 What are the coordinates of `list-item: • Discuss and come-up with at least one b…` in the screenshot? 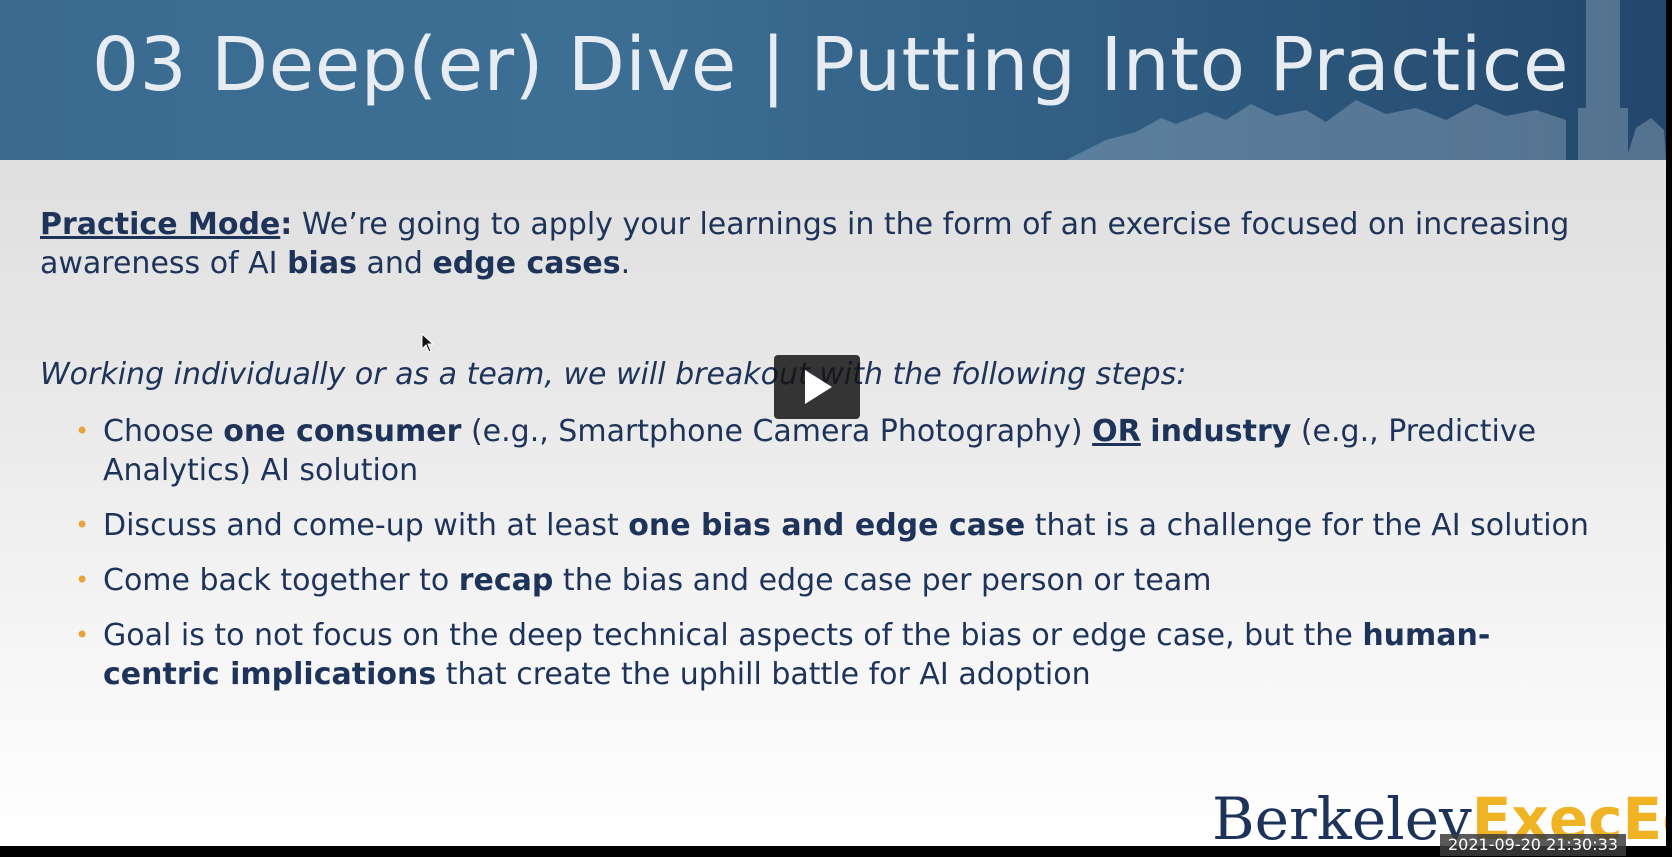 It's located at (832, 525).